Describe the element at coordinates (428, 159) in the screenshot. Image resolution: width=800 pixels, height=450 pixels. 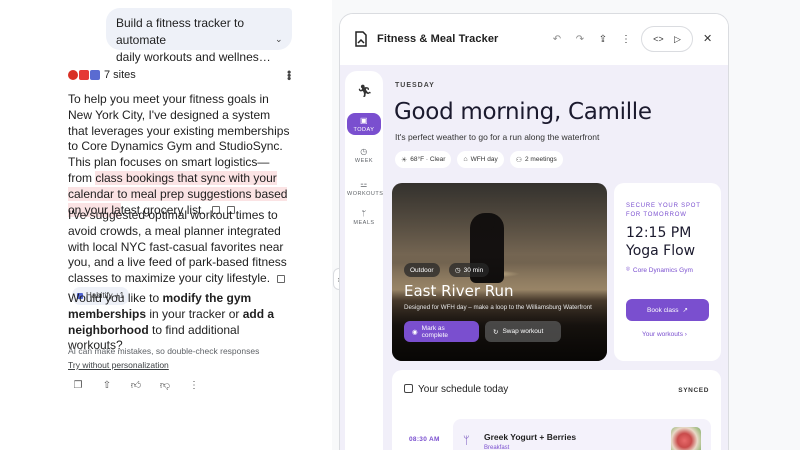
I see `chip-label: 68°F · Clear` at that location.